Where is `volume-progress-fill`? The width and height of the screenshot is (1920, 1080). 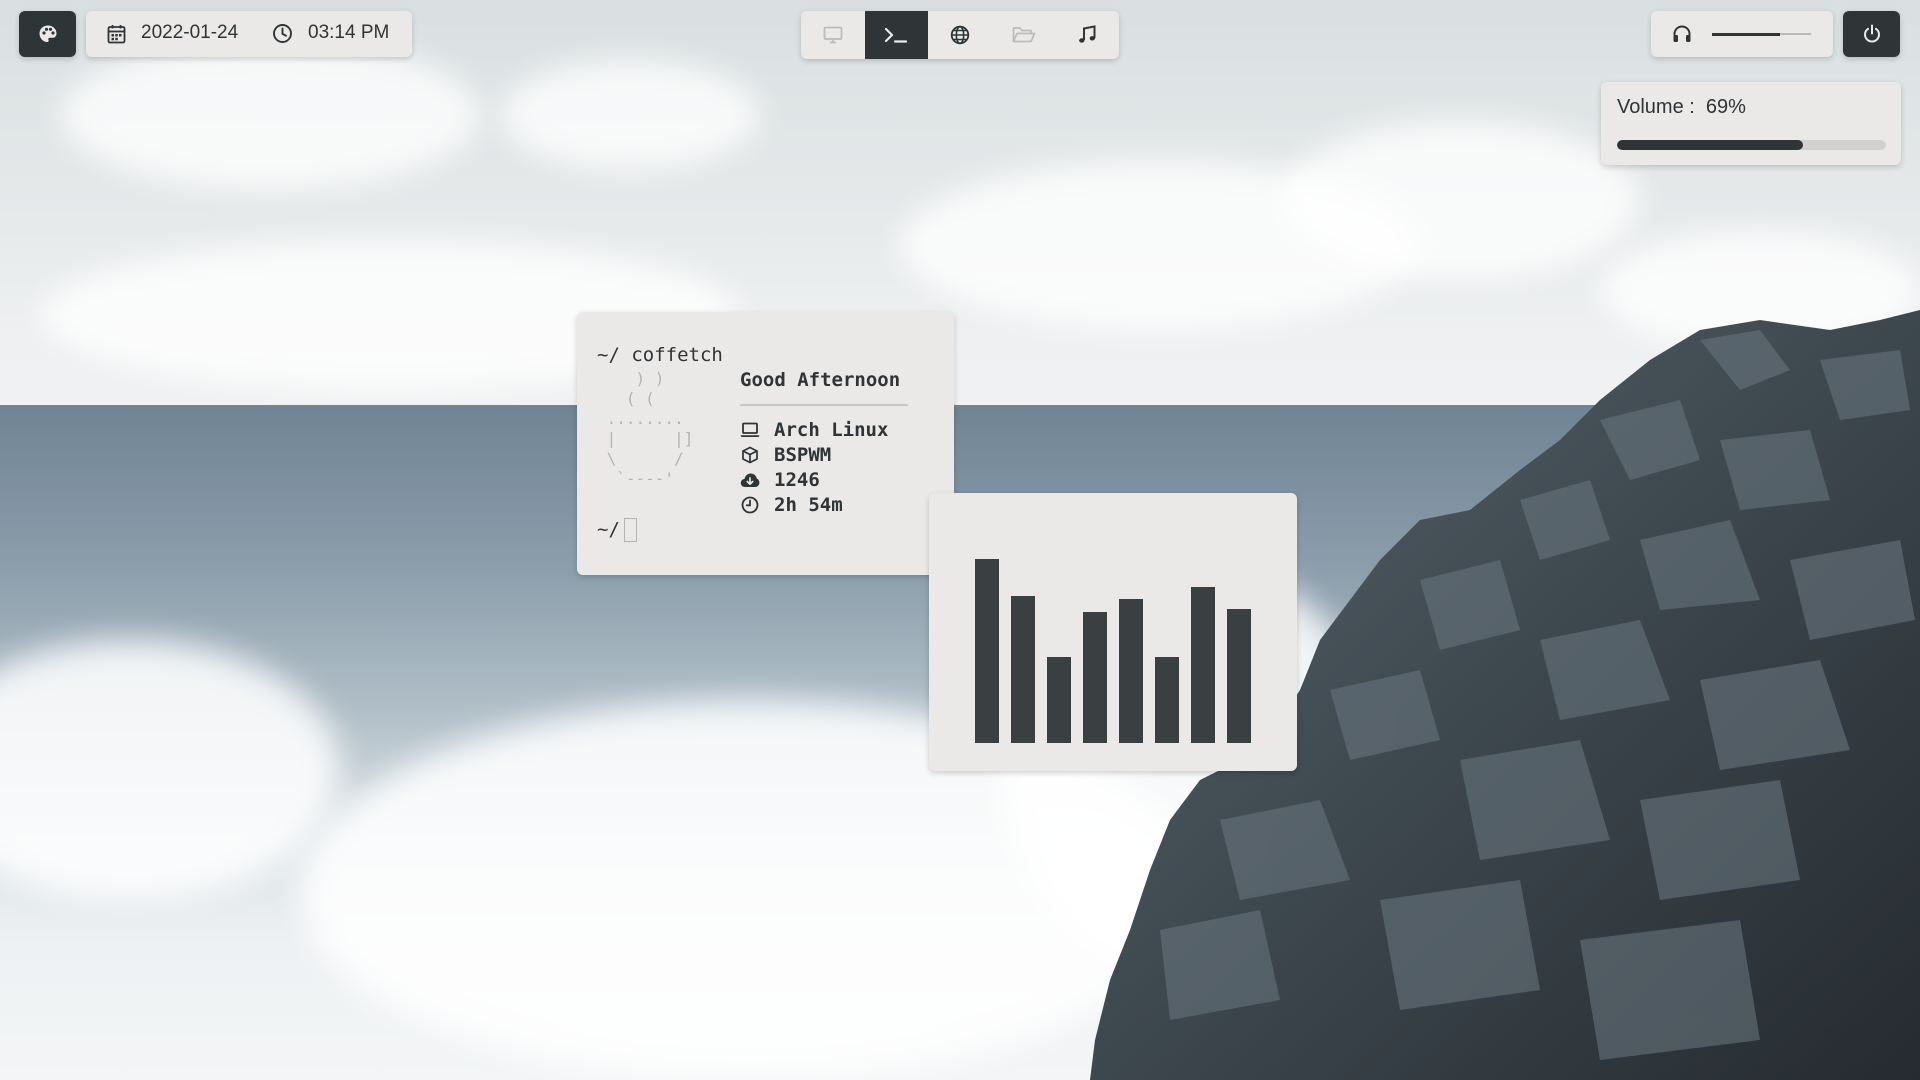
volume-progress-fill is located at coordinates (1710, 145).